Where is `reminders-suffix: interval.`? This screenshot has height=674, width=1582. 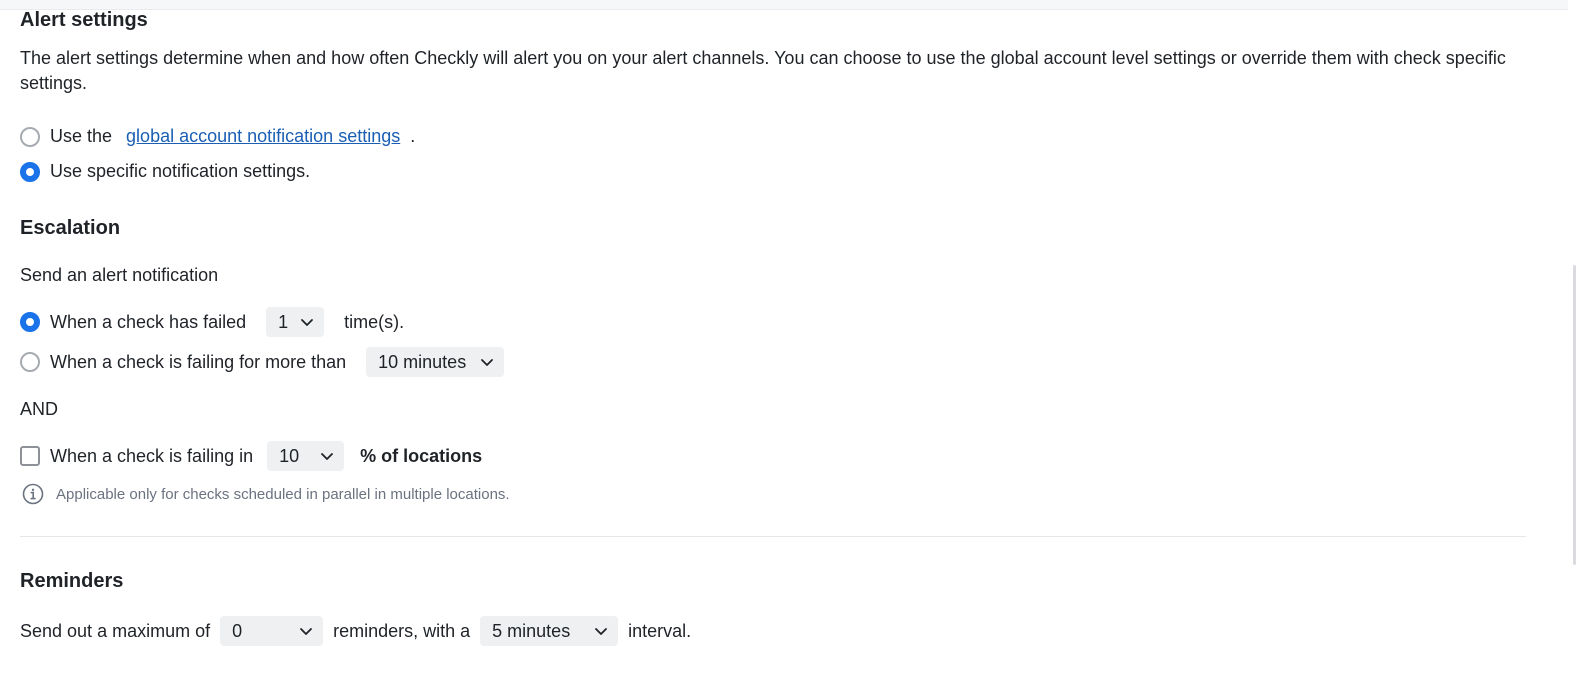 reminders-suffix: interval. is located at coordinates (660, 630).